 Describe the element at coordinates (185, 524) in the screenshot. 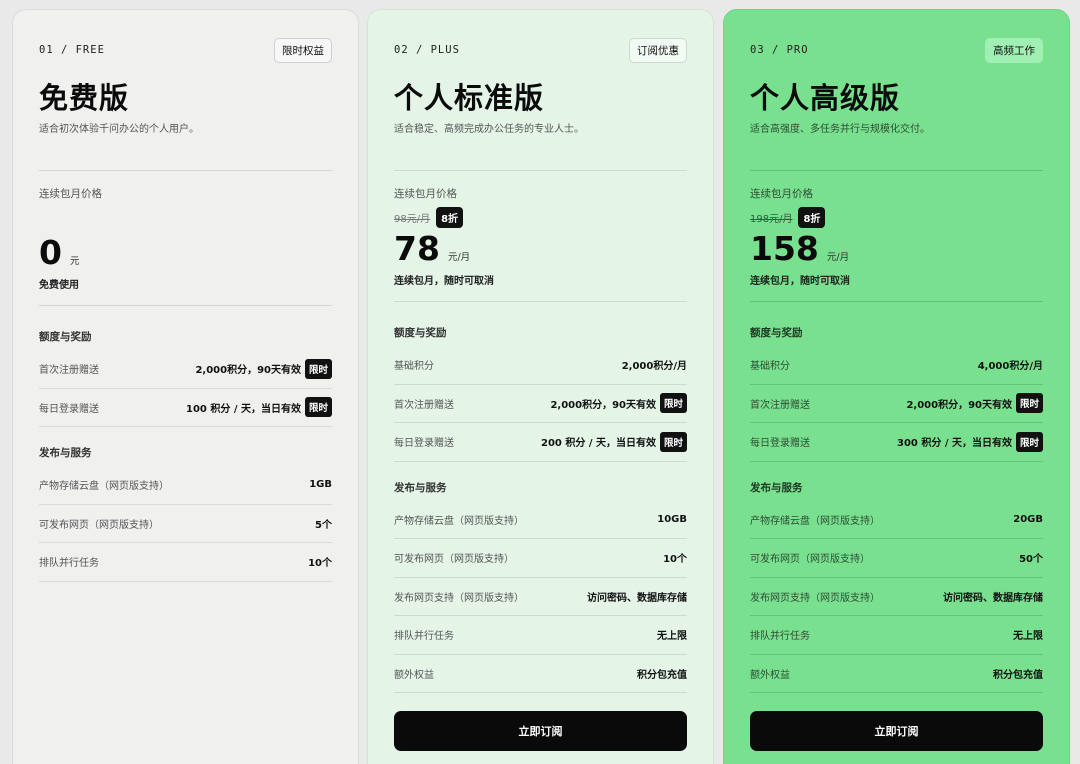

I see `service-row: 可发布网页（网页版支持） 5个` at that location.